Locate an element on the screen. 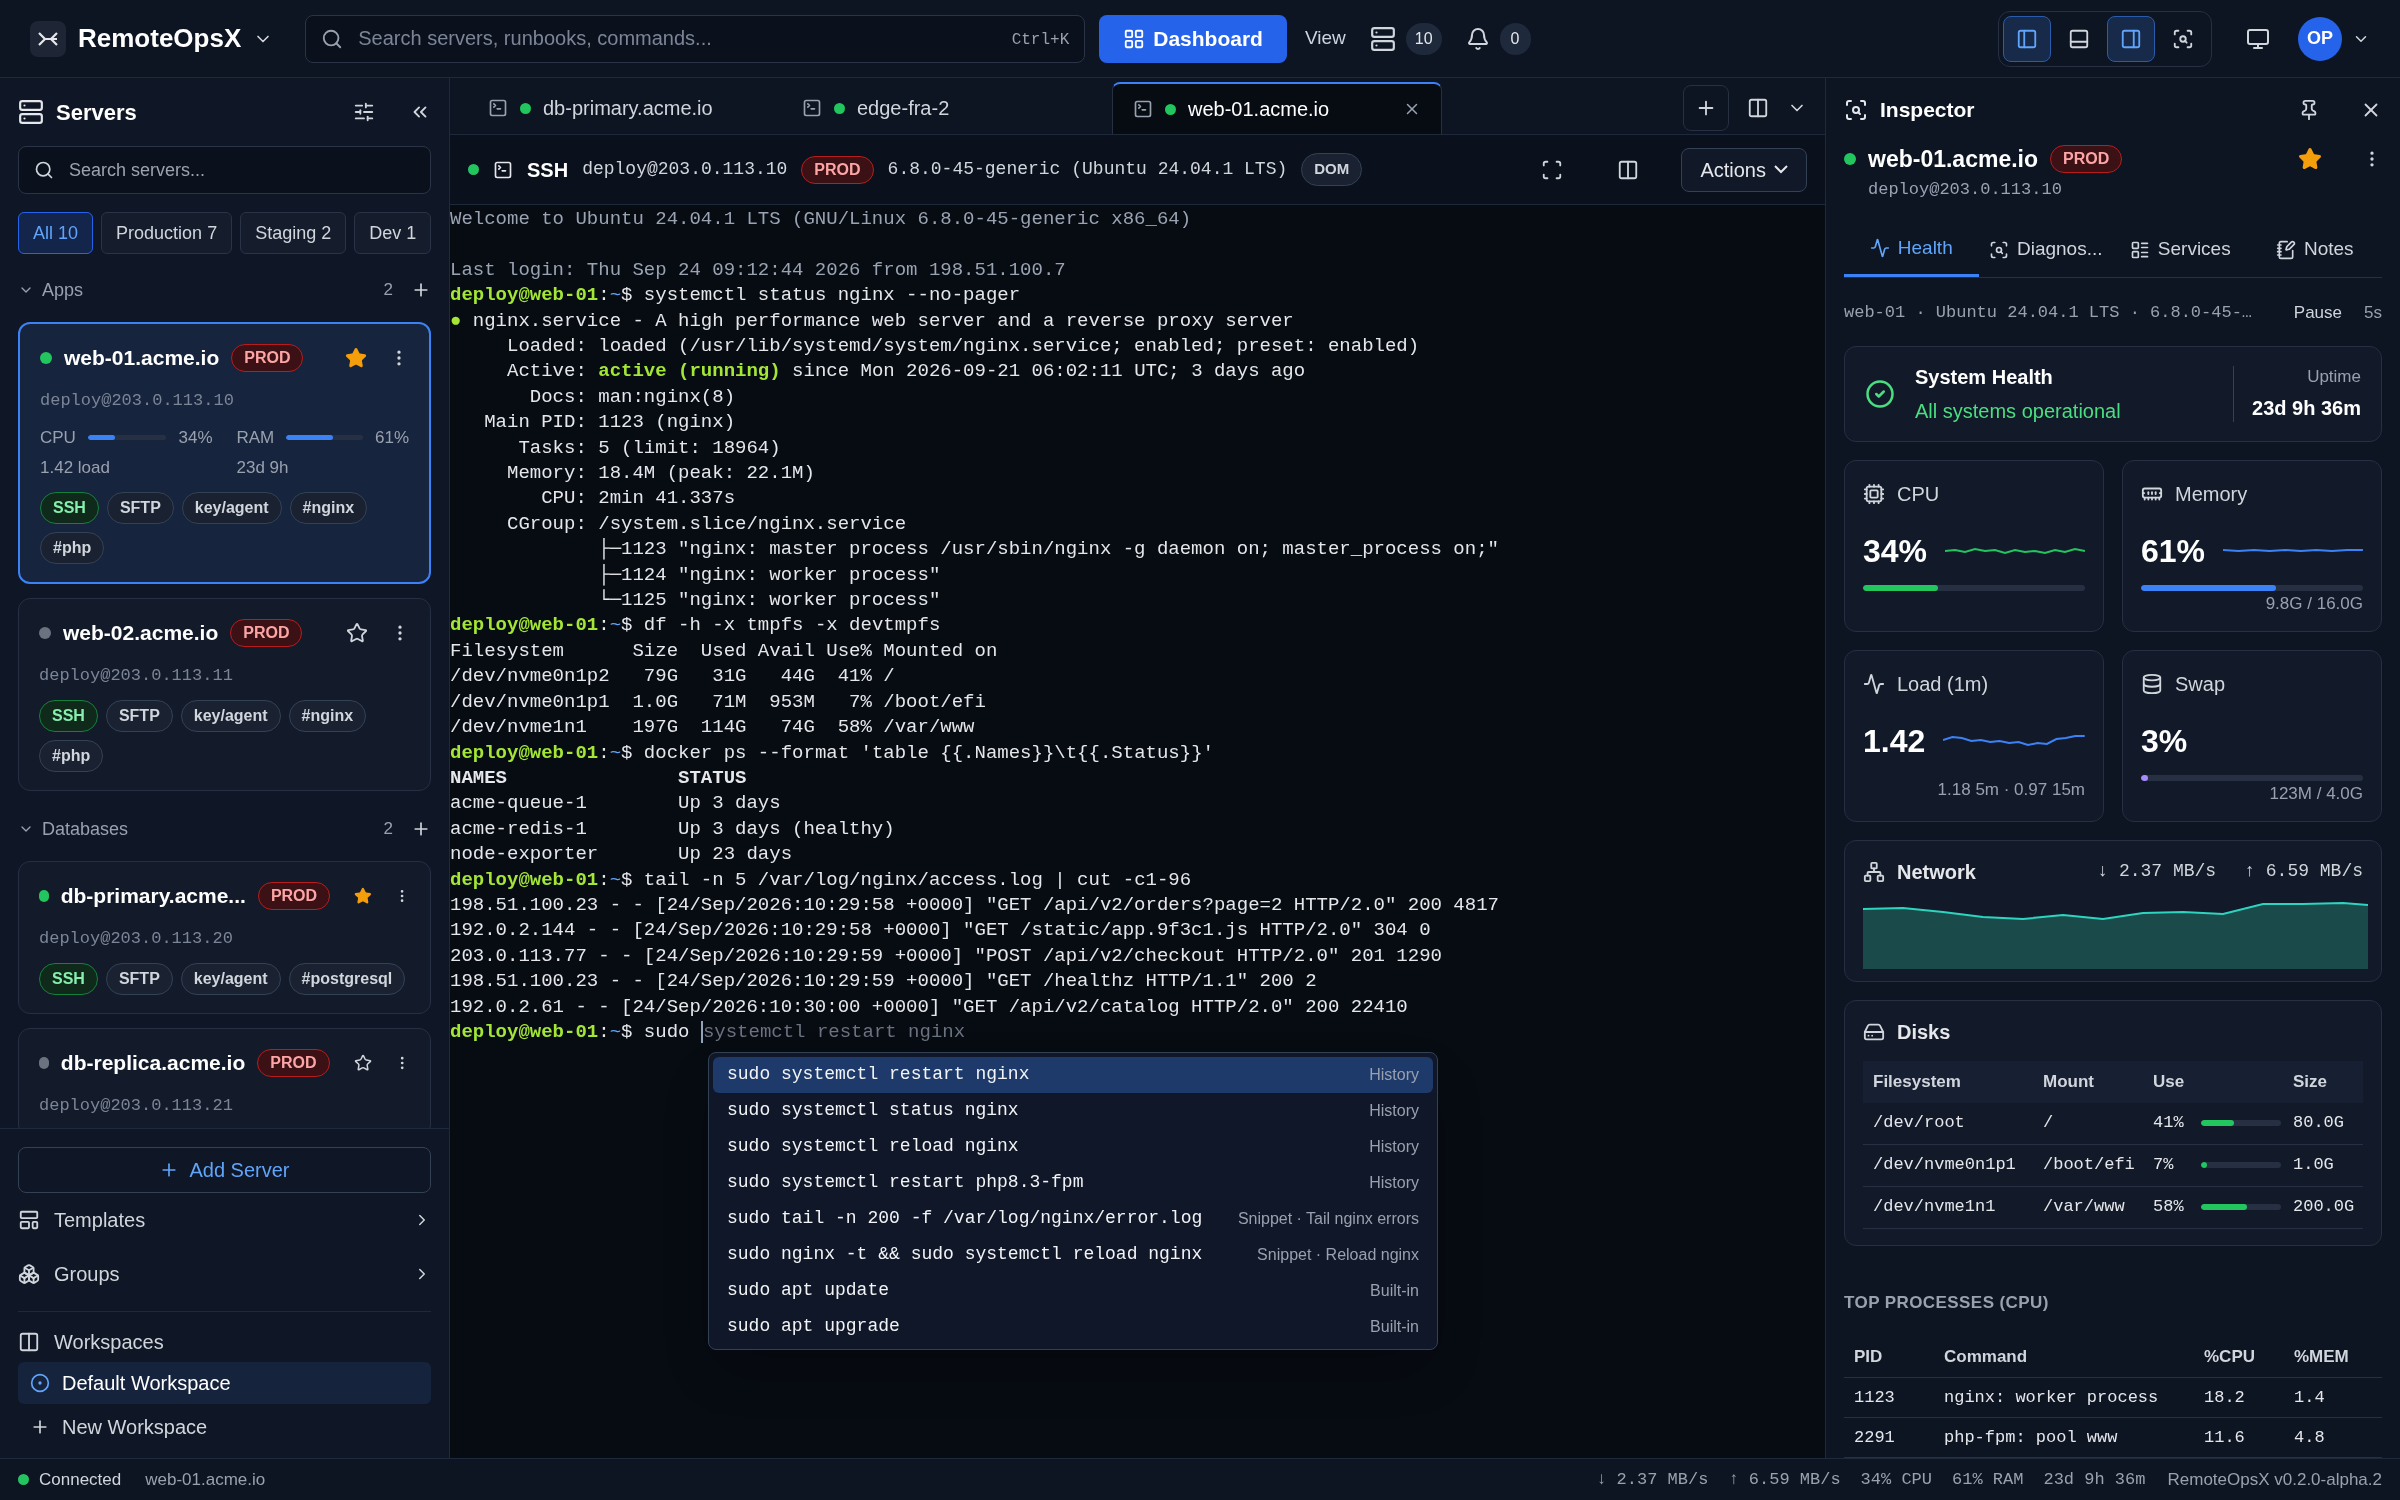  metric-detail: 9.8G / 16.0G is located at coordinates (2314, 603).